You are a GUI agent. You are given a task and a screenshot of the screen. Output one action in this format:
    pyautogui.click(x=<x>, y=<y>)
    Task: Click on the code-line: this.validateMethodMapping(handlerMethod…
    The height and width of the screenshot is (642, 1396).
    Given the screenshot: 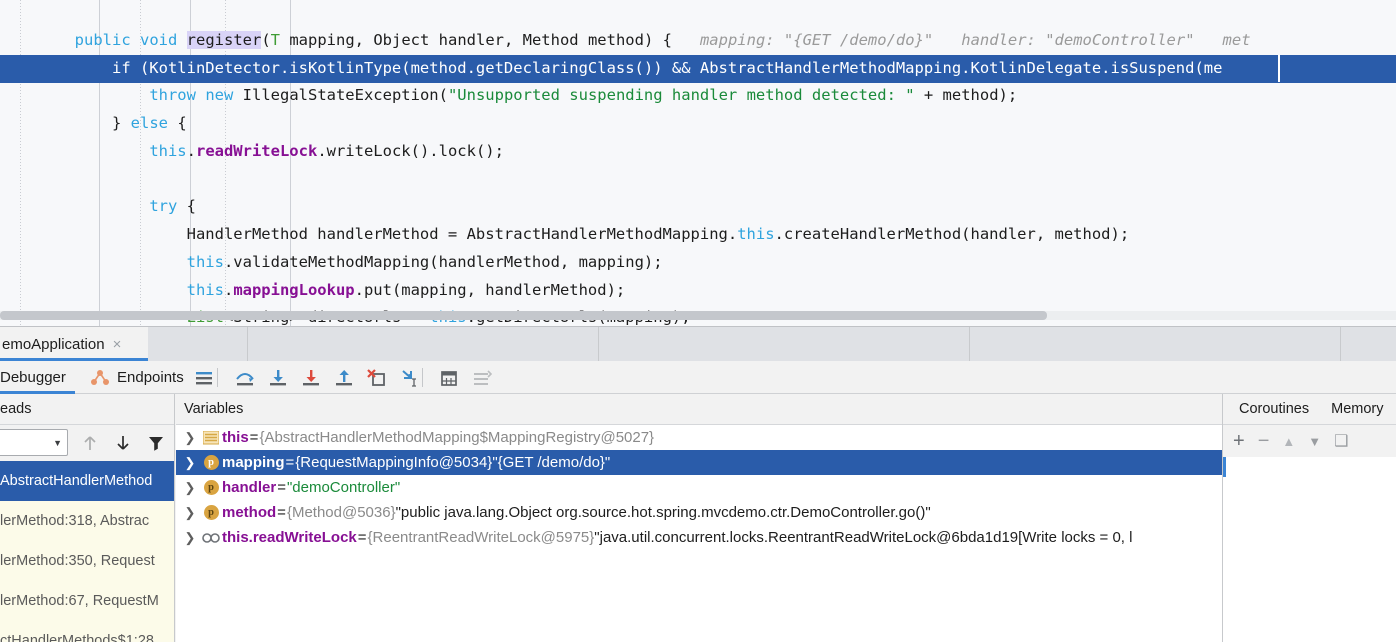 What is the action you would take?
    pyautogui.click(x=698, y=263)
    